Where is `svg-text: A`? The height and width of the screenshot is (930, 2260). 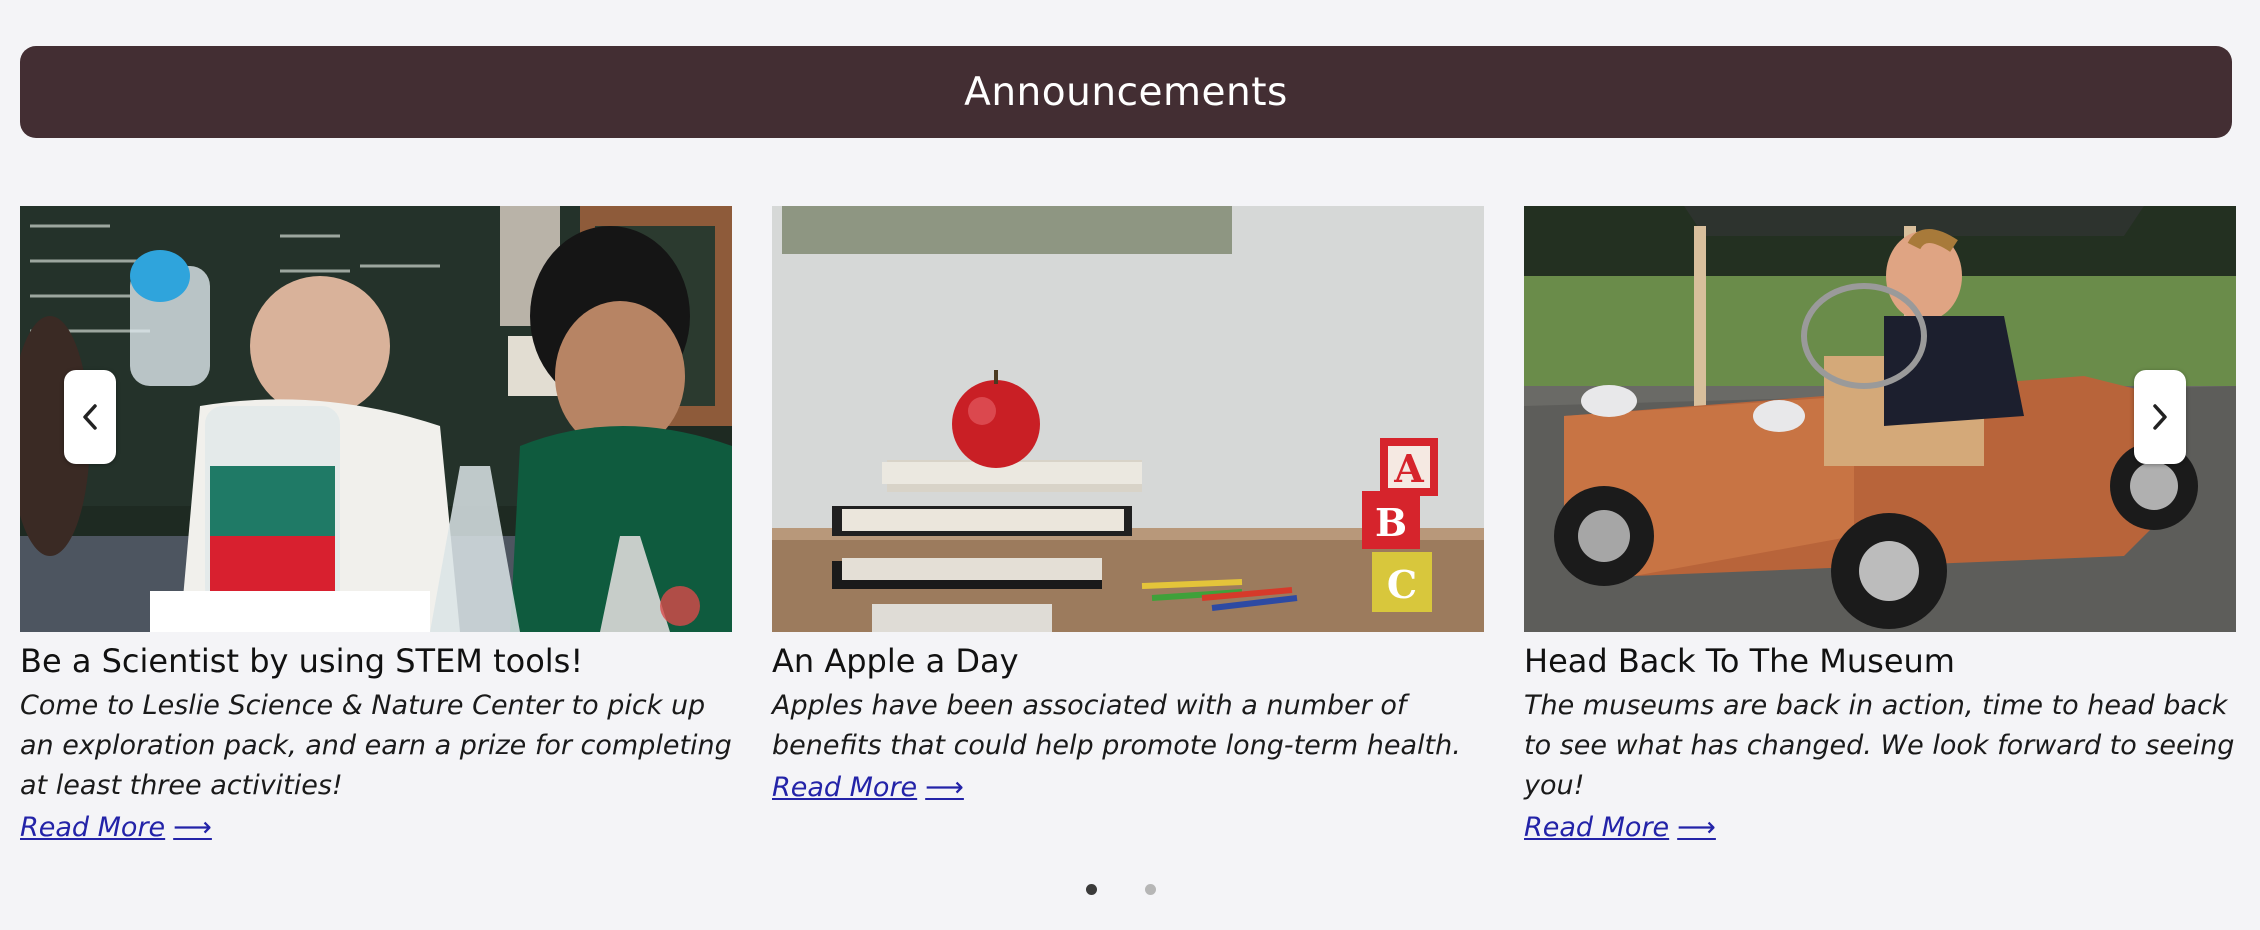 svg-text: A is located at coordinates (1408, 468).